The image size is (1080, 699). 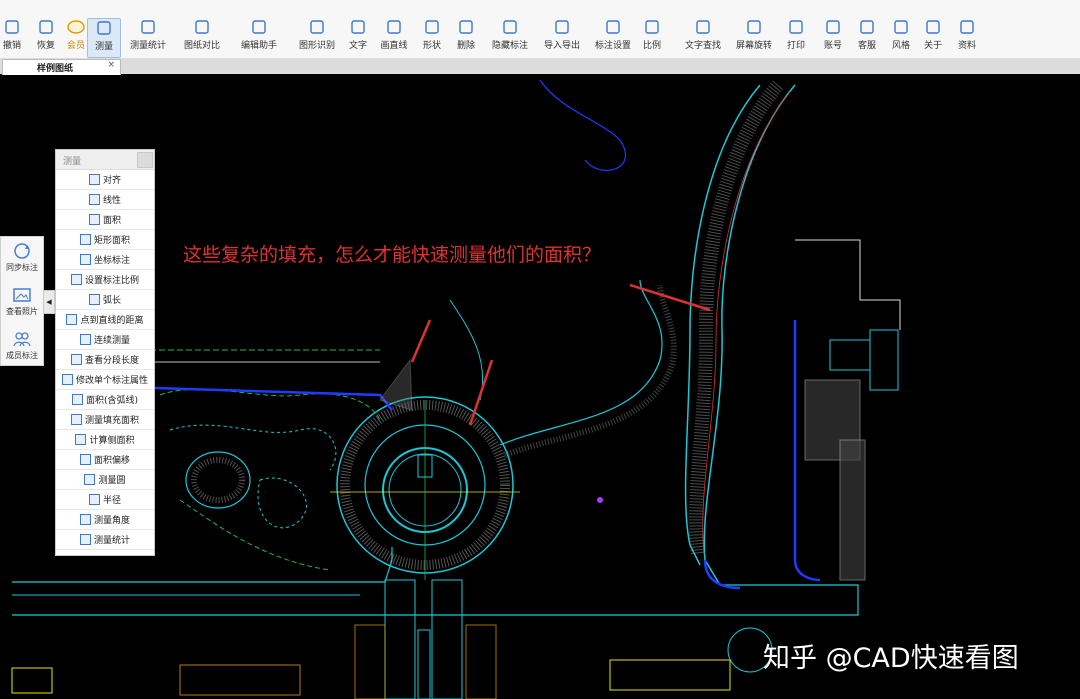 I want to click on measure-menu-label: 测量角度, so click(x=111, y=521).